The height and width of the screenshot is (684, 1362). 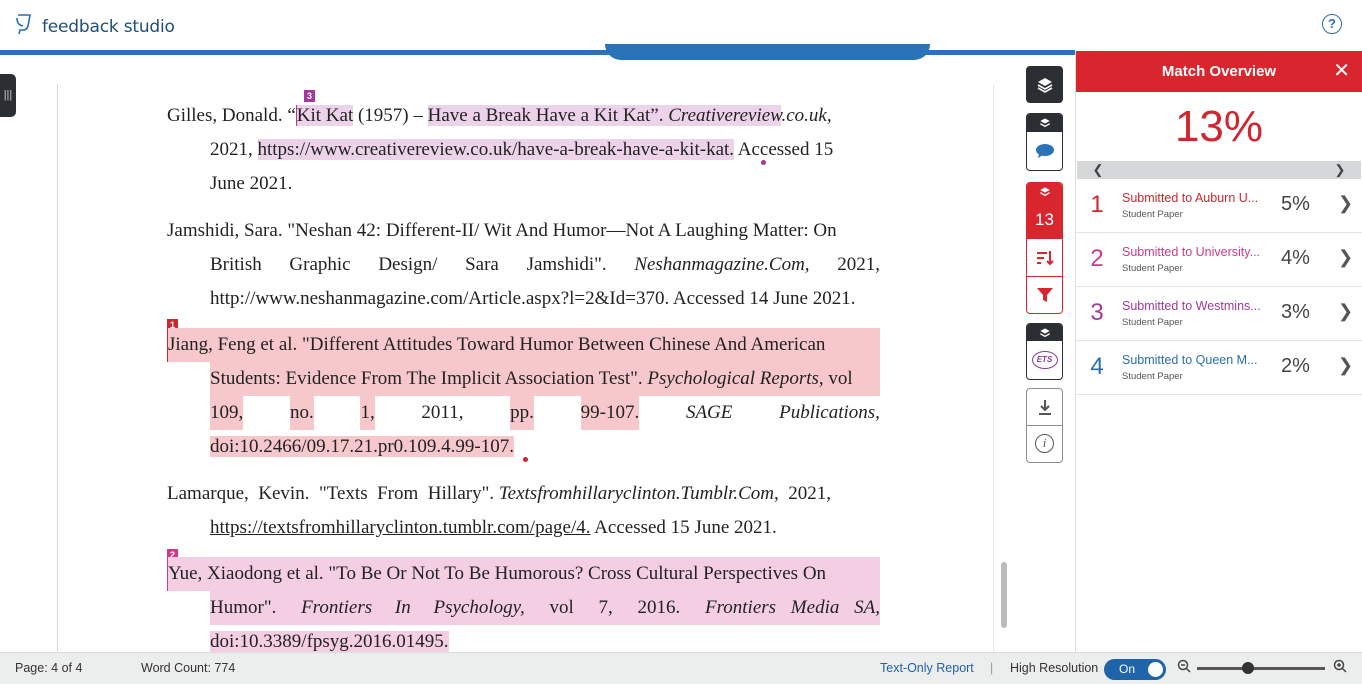 What do you see at coordinates (1044, 407) in the screenshot?
I see `download-button` at bounding box center [1044, 407].